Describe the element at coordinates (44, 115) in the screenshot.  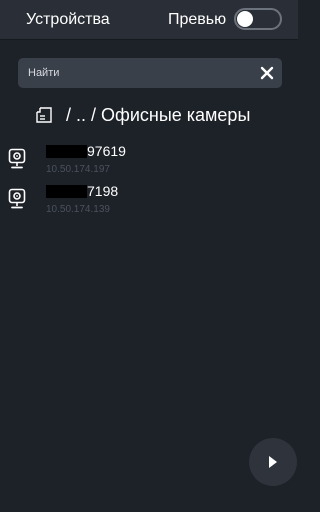
I see `folder-list-icon` at that location.